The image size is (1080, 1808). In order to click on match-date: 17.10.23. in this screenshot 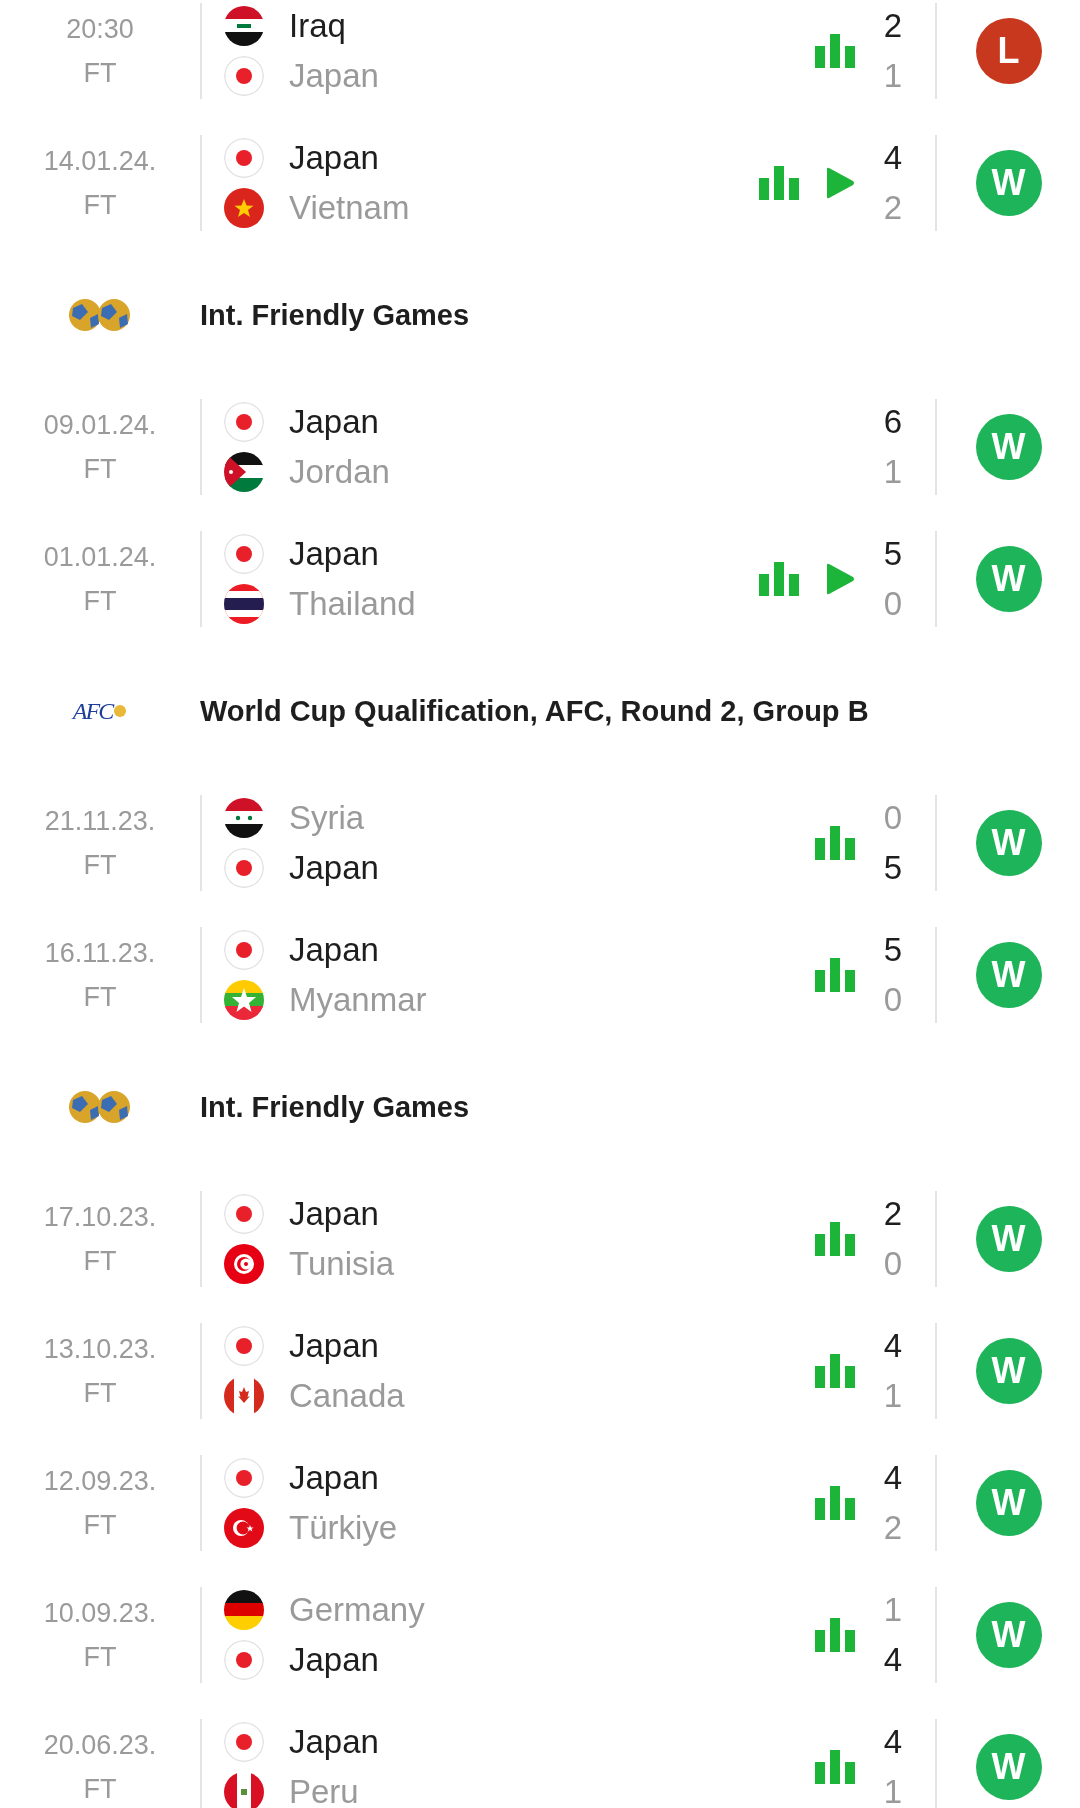, I will do `click(100, 1217)`.